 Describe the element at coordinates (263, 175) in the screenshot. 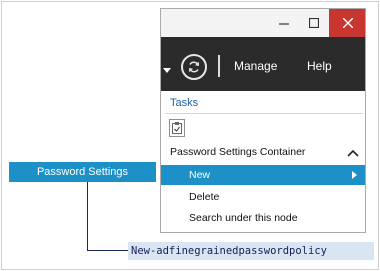

I see `menu-item-new: New` at that location.